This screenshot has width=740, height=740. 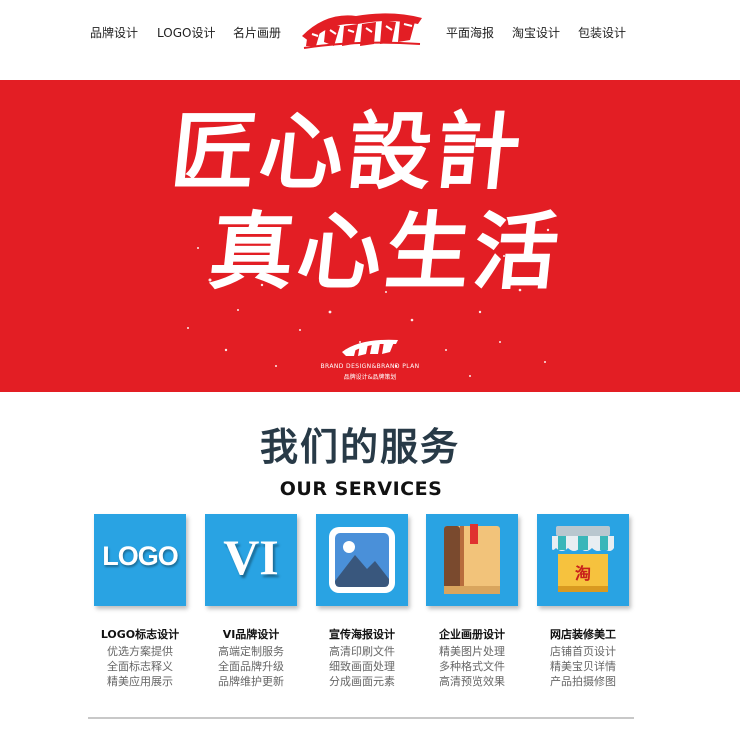 What do you see at coordinates (362, 634) in the screenshot?
I see `service-title-poster: 宣传海报设计` at bounding box center [362, 634].